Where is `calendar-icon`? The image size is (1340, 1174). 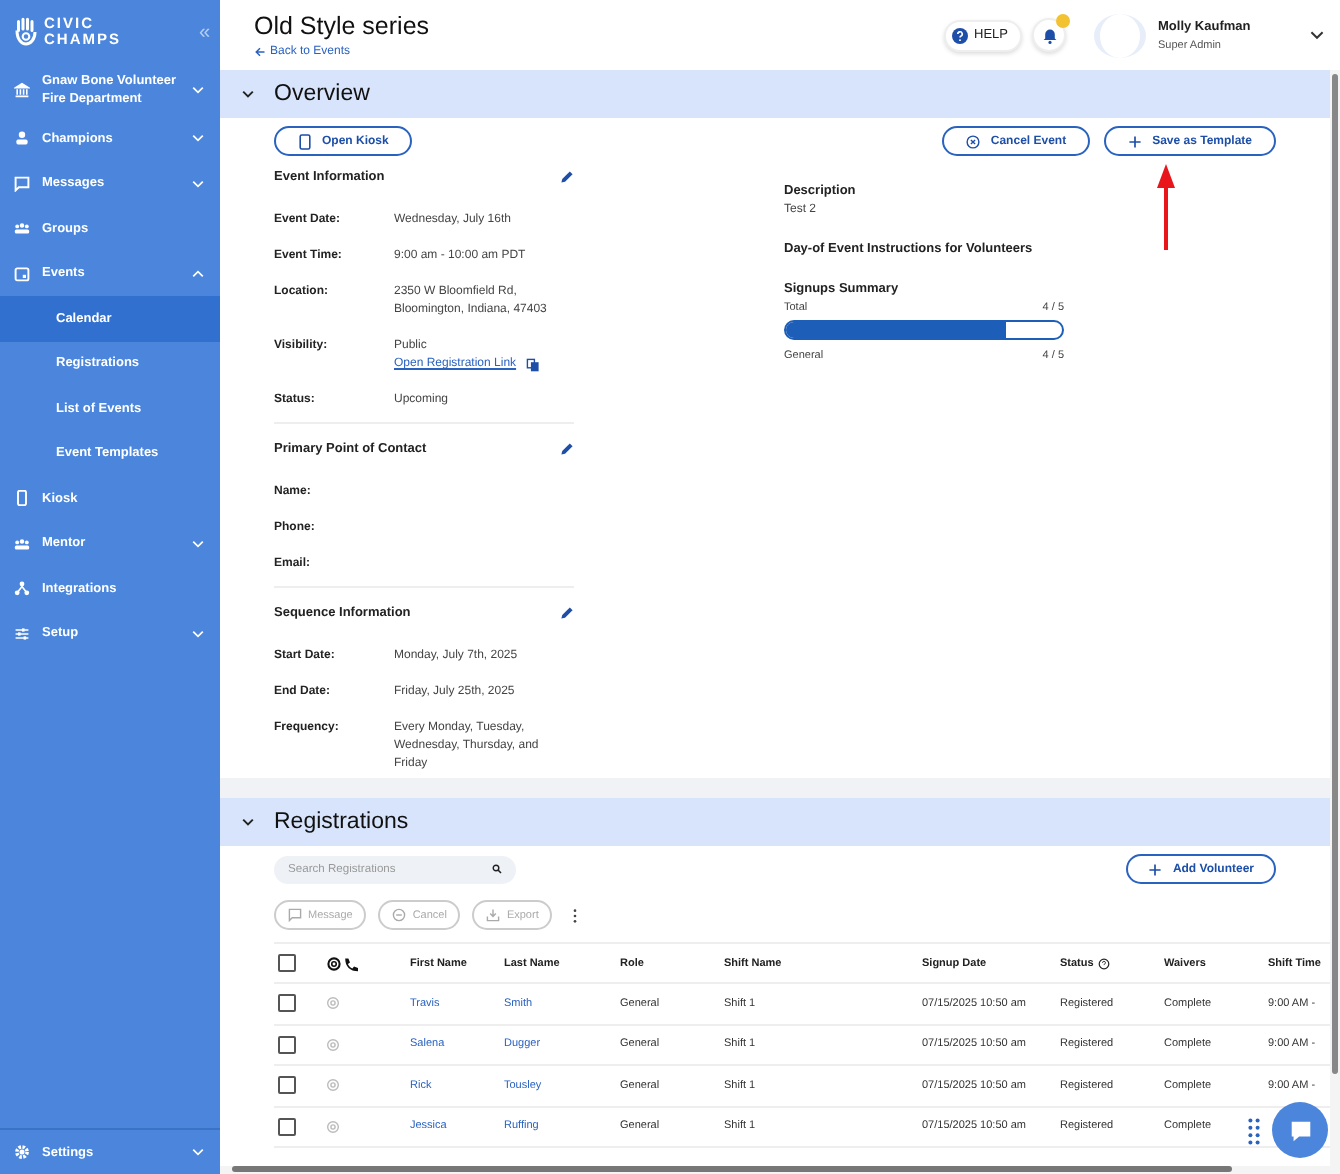 calendar-icon is located at coordinates (22, 273).